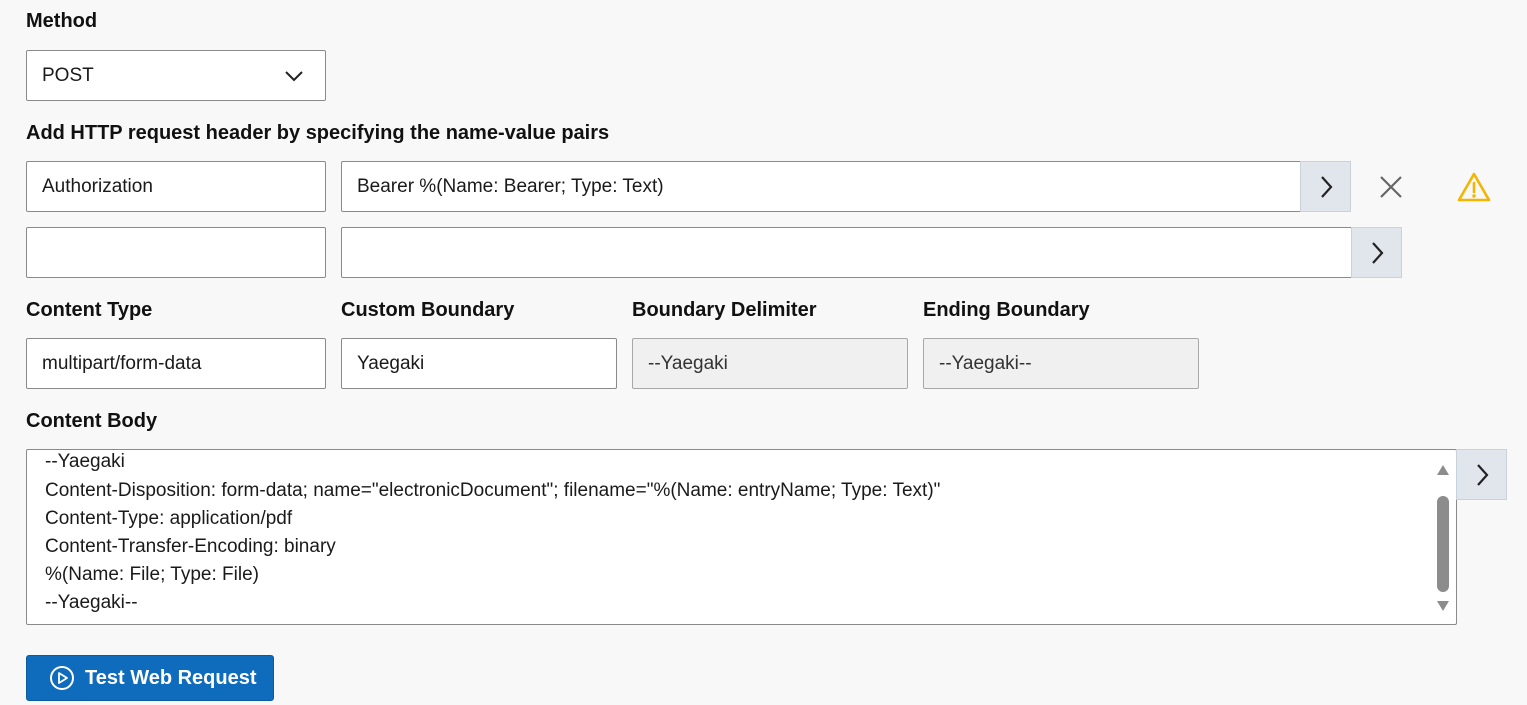 This screenshot has height=705, width=1527. What do you see at coordinates (770, 363) in the screenshot?
I see `boundary-delimiter-field: --Yaegaki` at bounding box center [770, 363].